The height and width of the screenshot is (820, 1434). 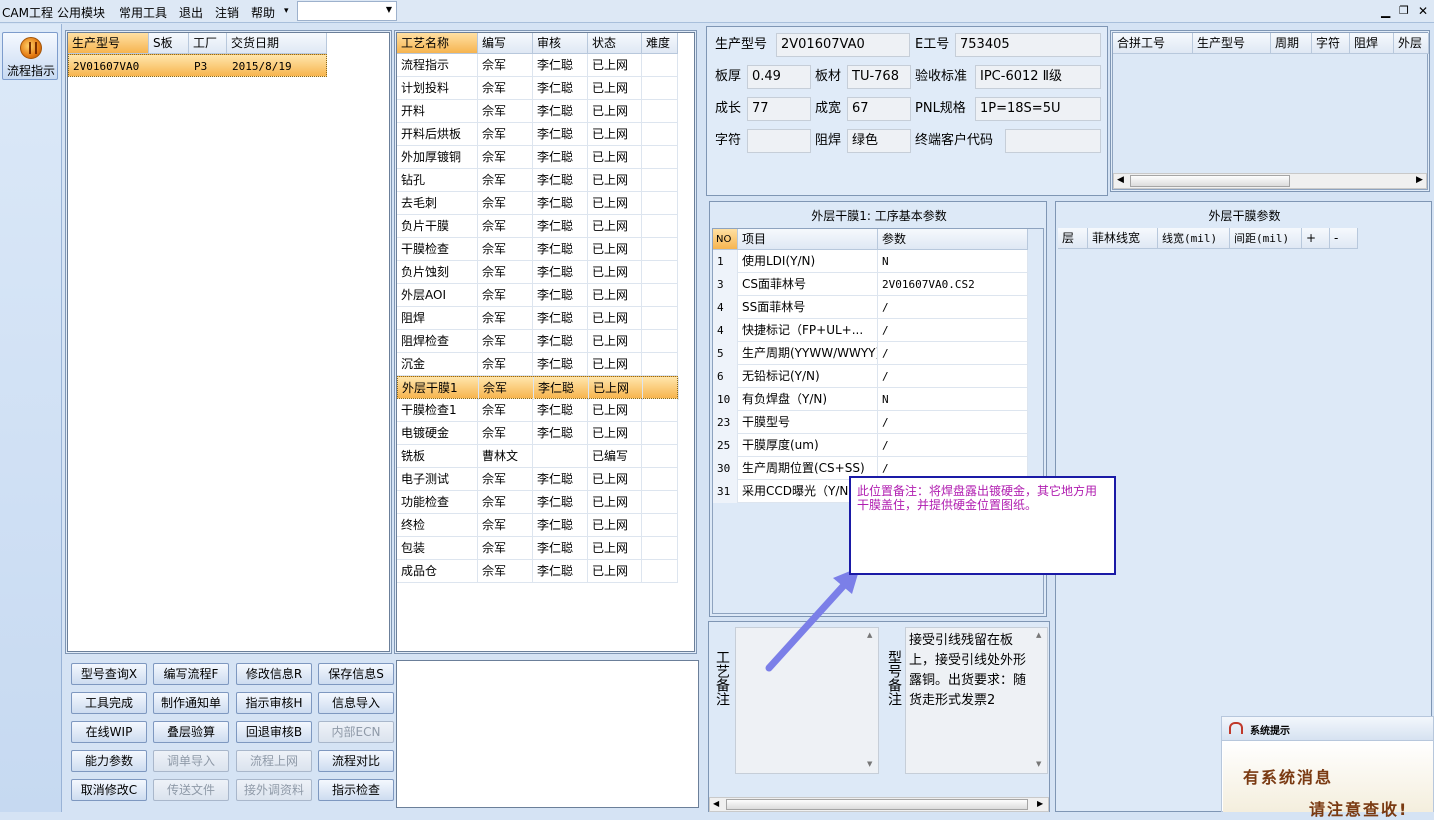 I want to click on process-note-field: ▲ ▼, so click(x=807, y=700).